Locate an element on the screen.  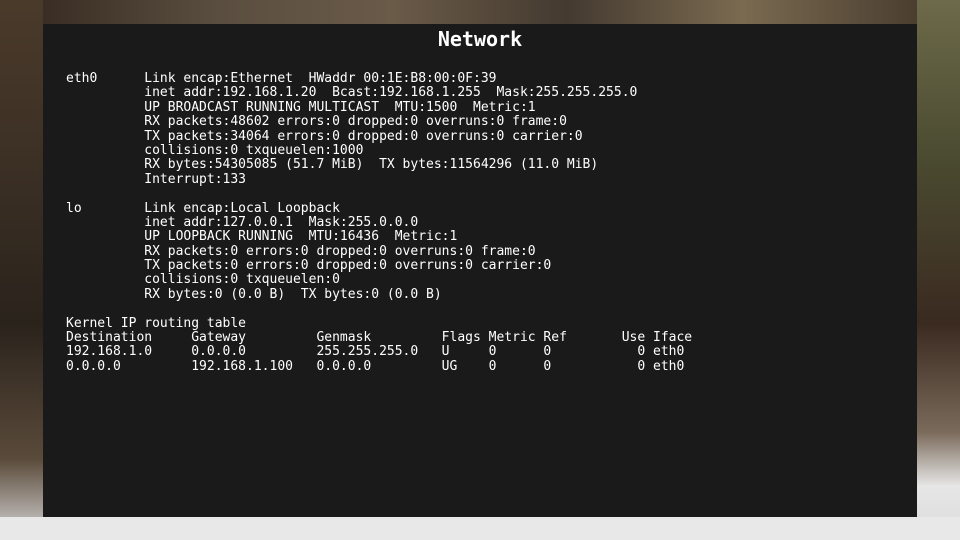
background-right is located at coordinates (938, 270).